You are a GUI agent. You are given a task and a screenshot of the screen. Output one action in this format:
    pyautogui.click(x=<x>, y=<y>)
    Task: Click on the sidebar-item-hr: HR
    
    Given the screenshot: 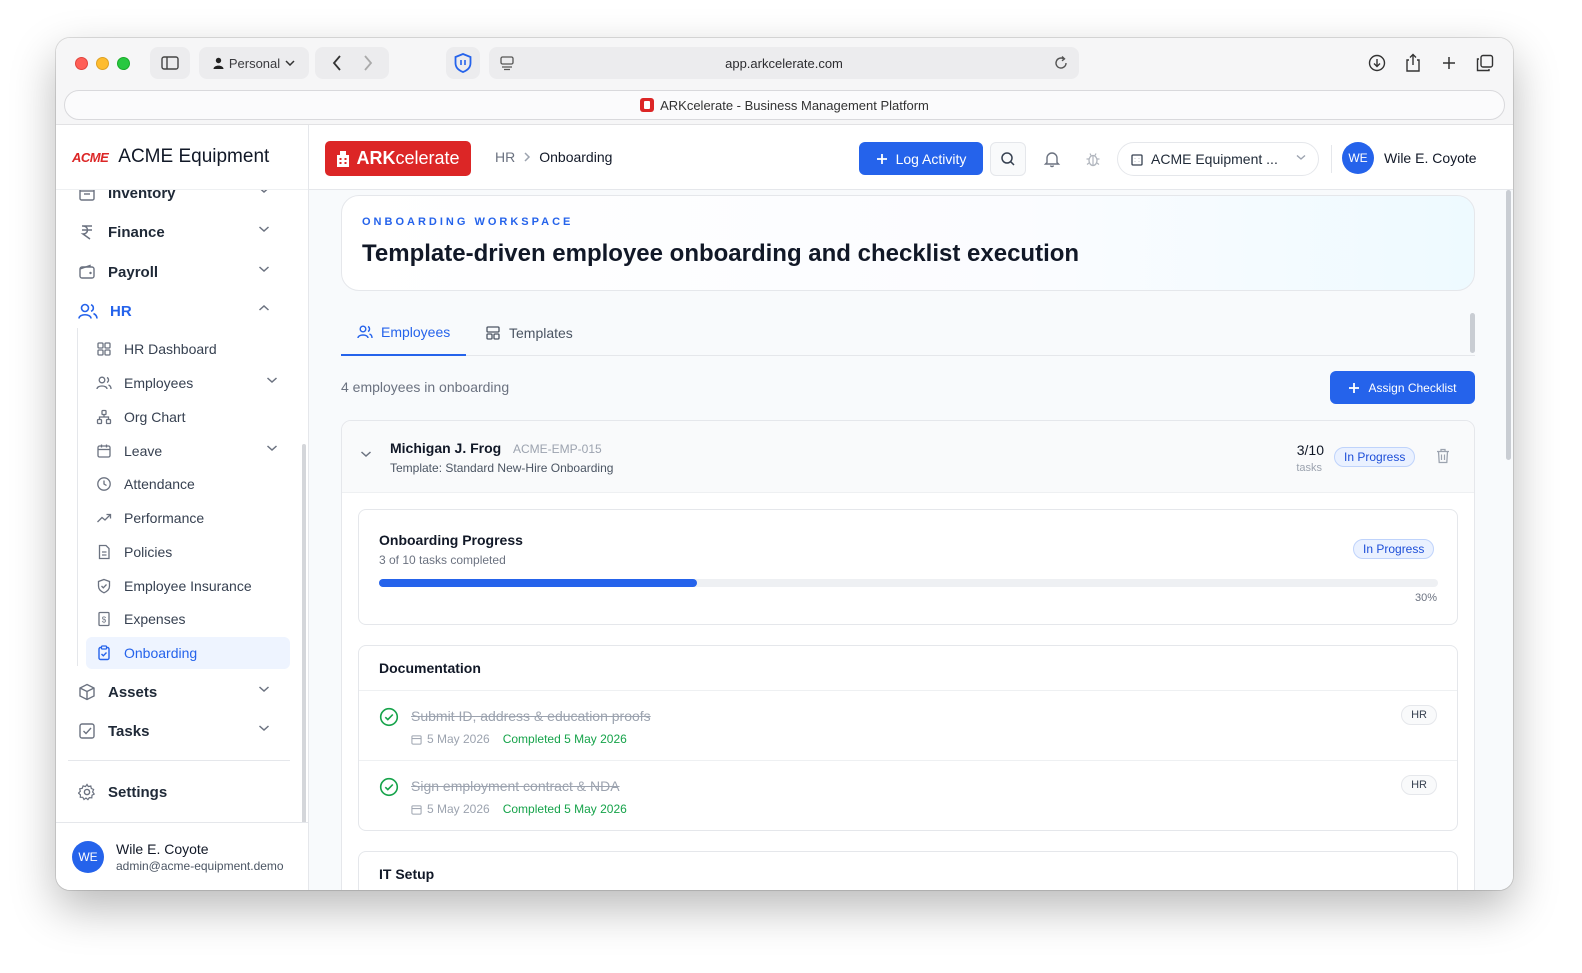 What is the action you would take?
    pyautogui.click(x=179, y=311)
    